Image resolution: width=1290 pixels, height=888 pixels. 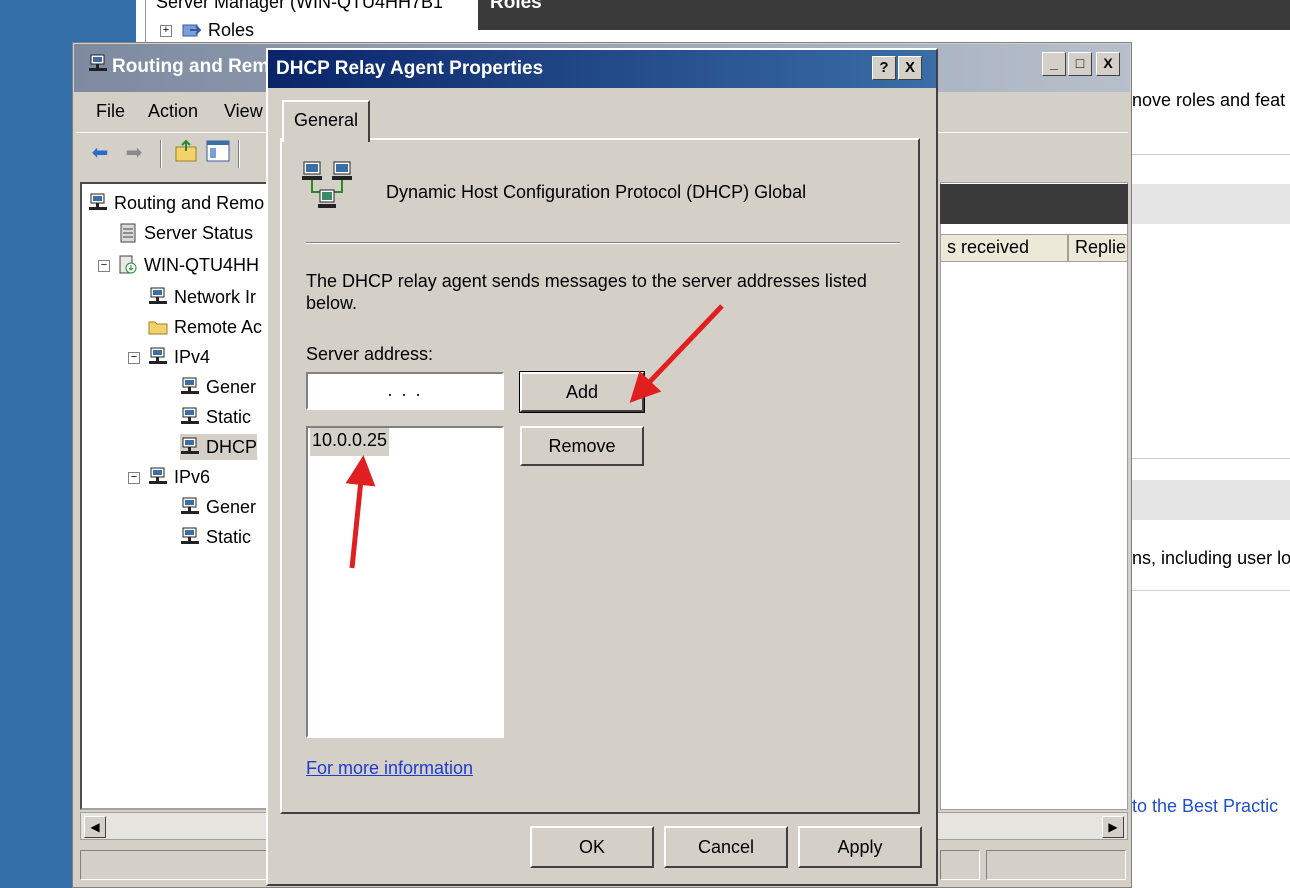 I want to click on tree-item-label: DHCP, so click(x=232, y=446).